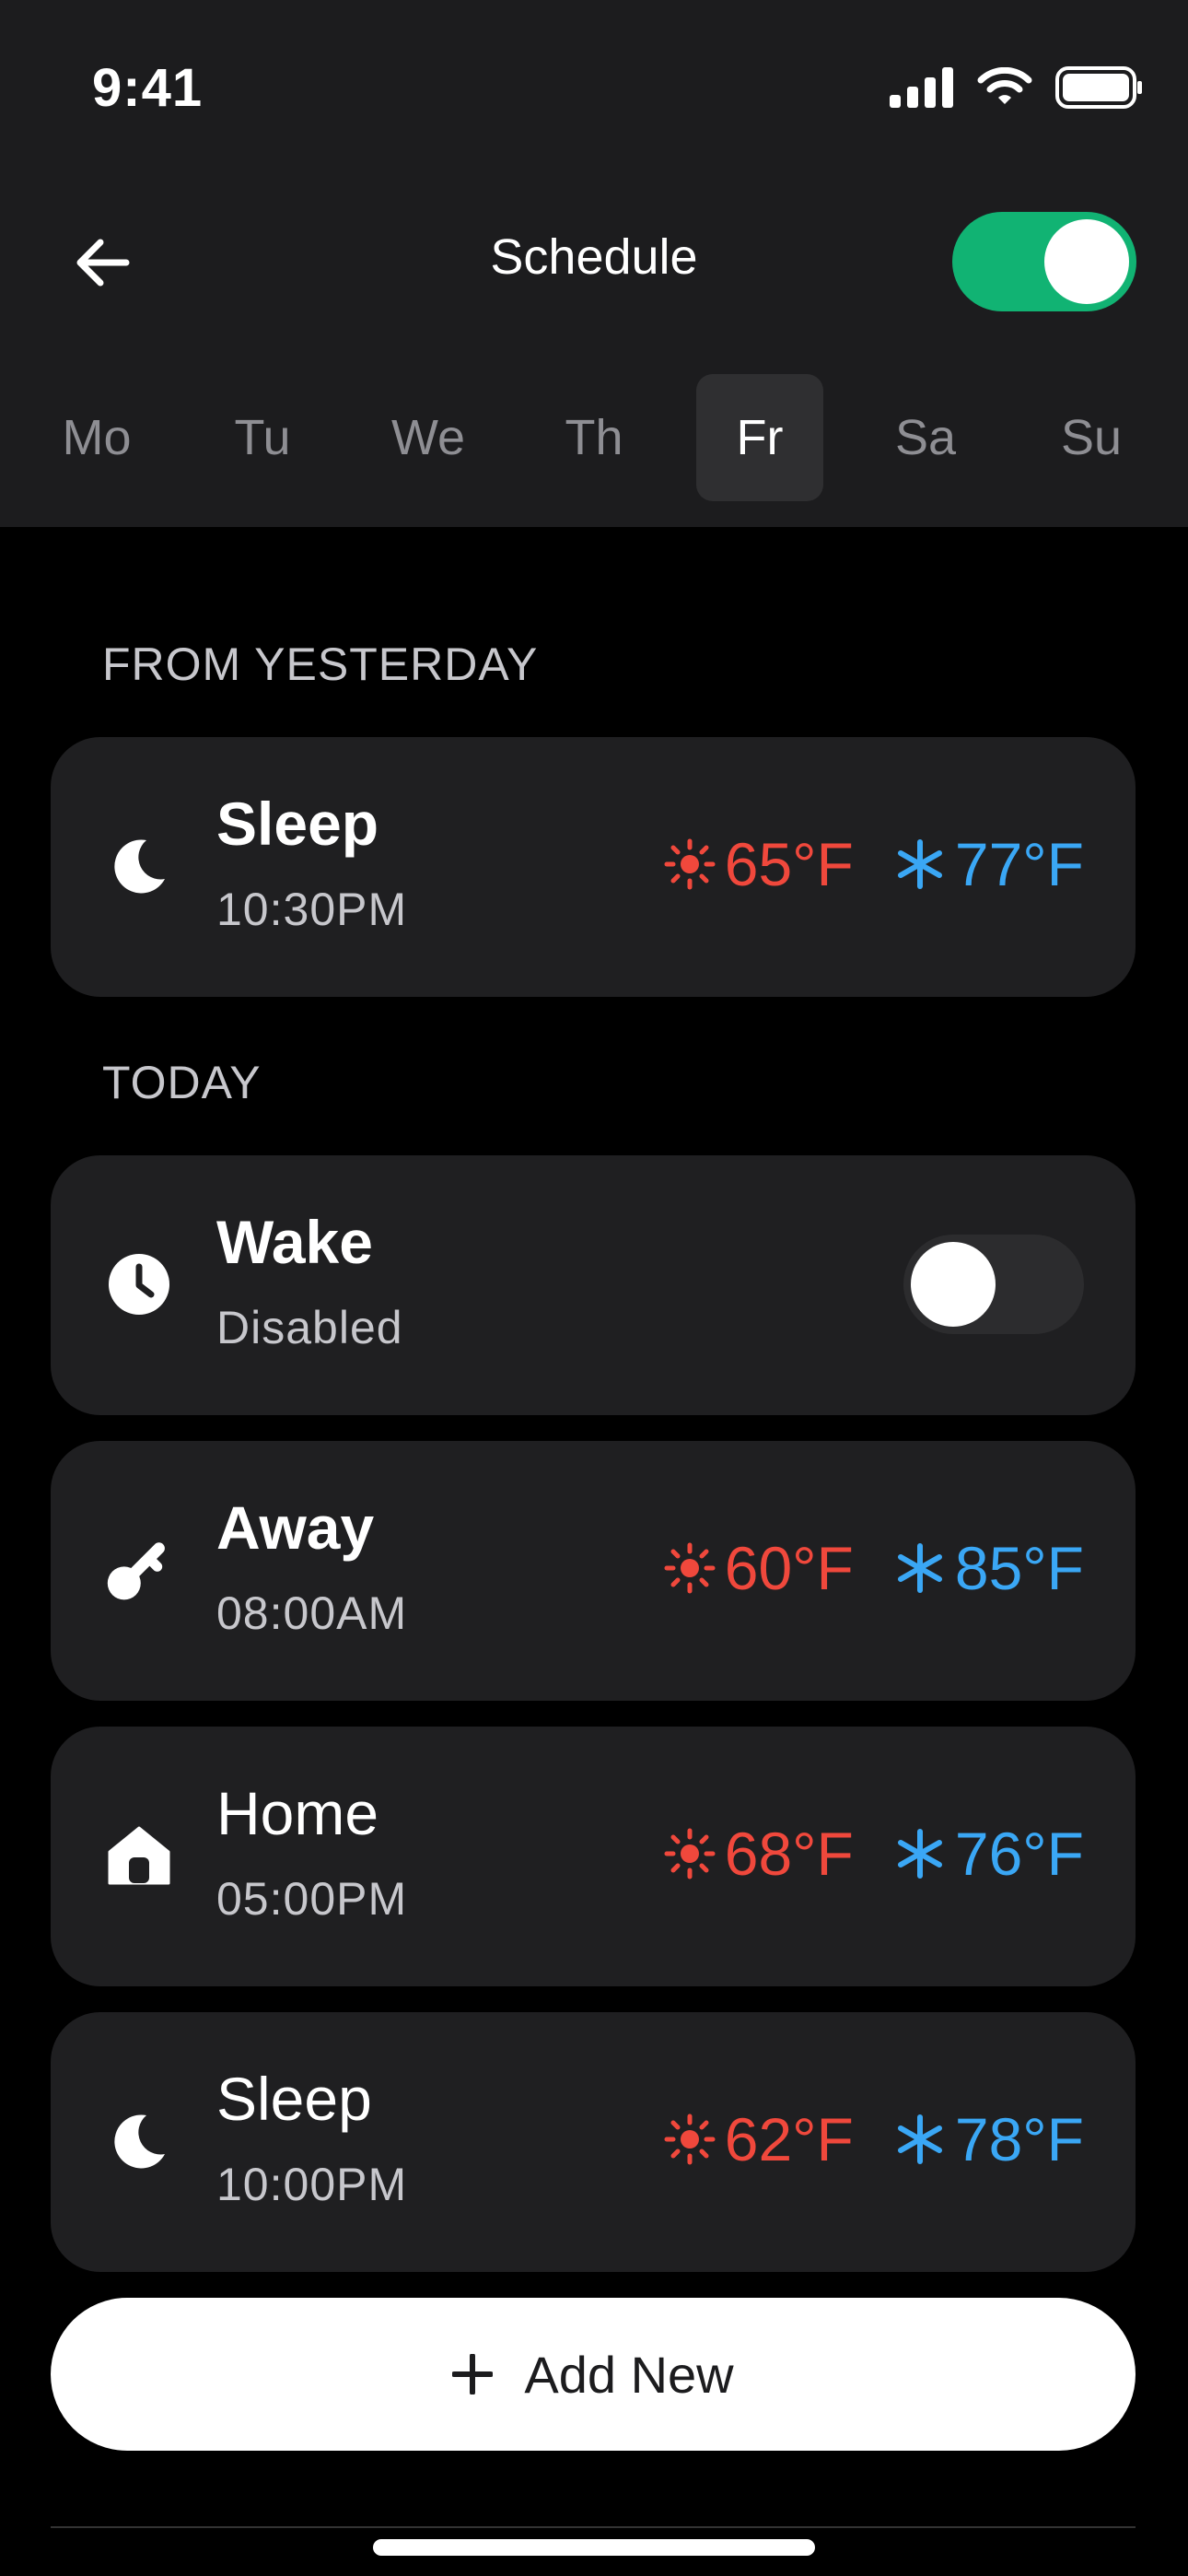 The height and width of the screenshot is (2576, 1188). Describe the element at coordinates (294, 1242) in the screenshot. I see `card-name: Wake` at that location.